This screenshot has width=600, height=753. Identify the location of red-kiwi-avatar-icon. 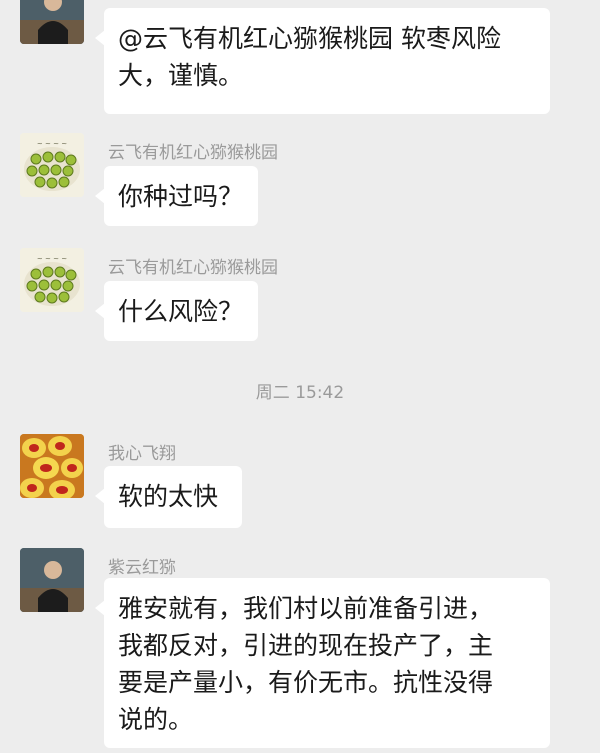
(52, 466).